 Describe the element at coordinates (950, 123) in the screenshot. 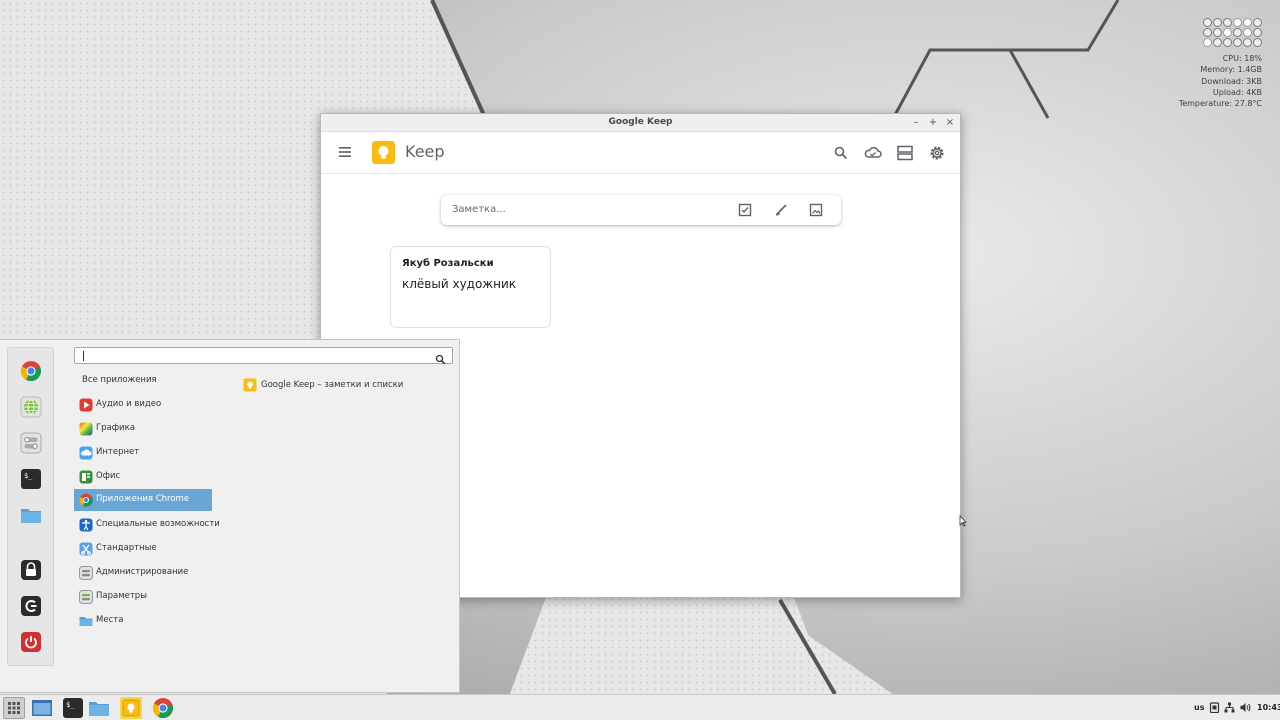

I see `close-button: ×` at that location.